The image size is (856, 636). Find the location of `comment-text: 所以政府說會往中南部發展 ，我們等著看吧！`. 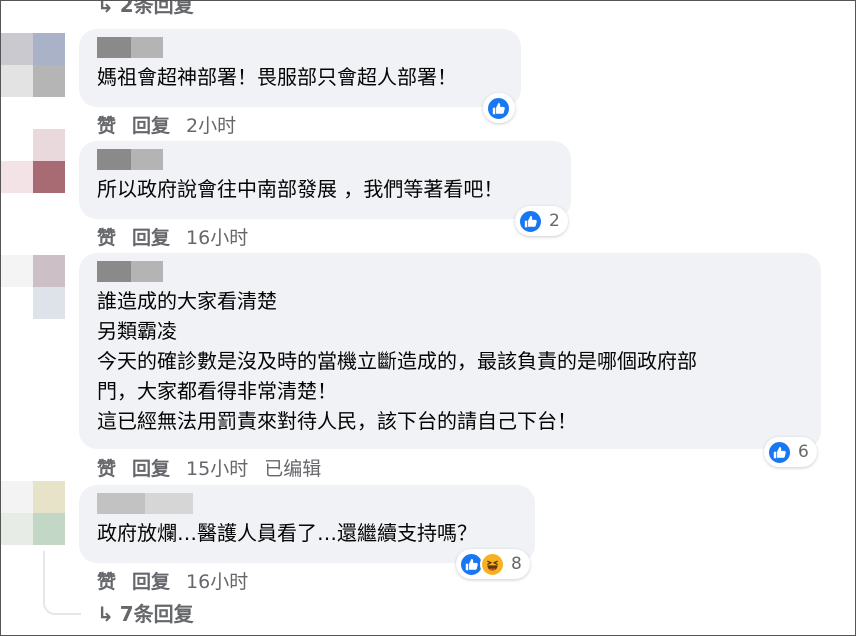

comment-text: 所以政府說會往中南部發展 ，我們等著看吧！ is located at coordinates (300, 189).